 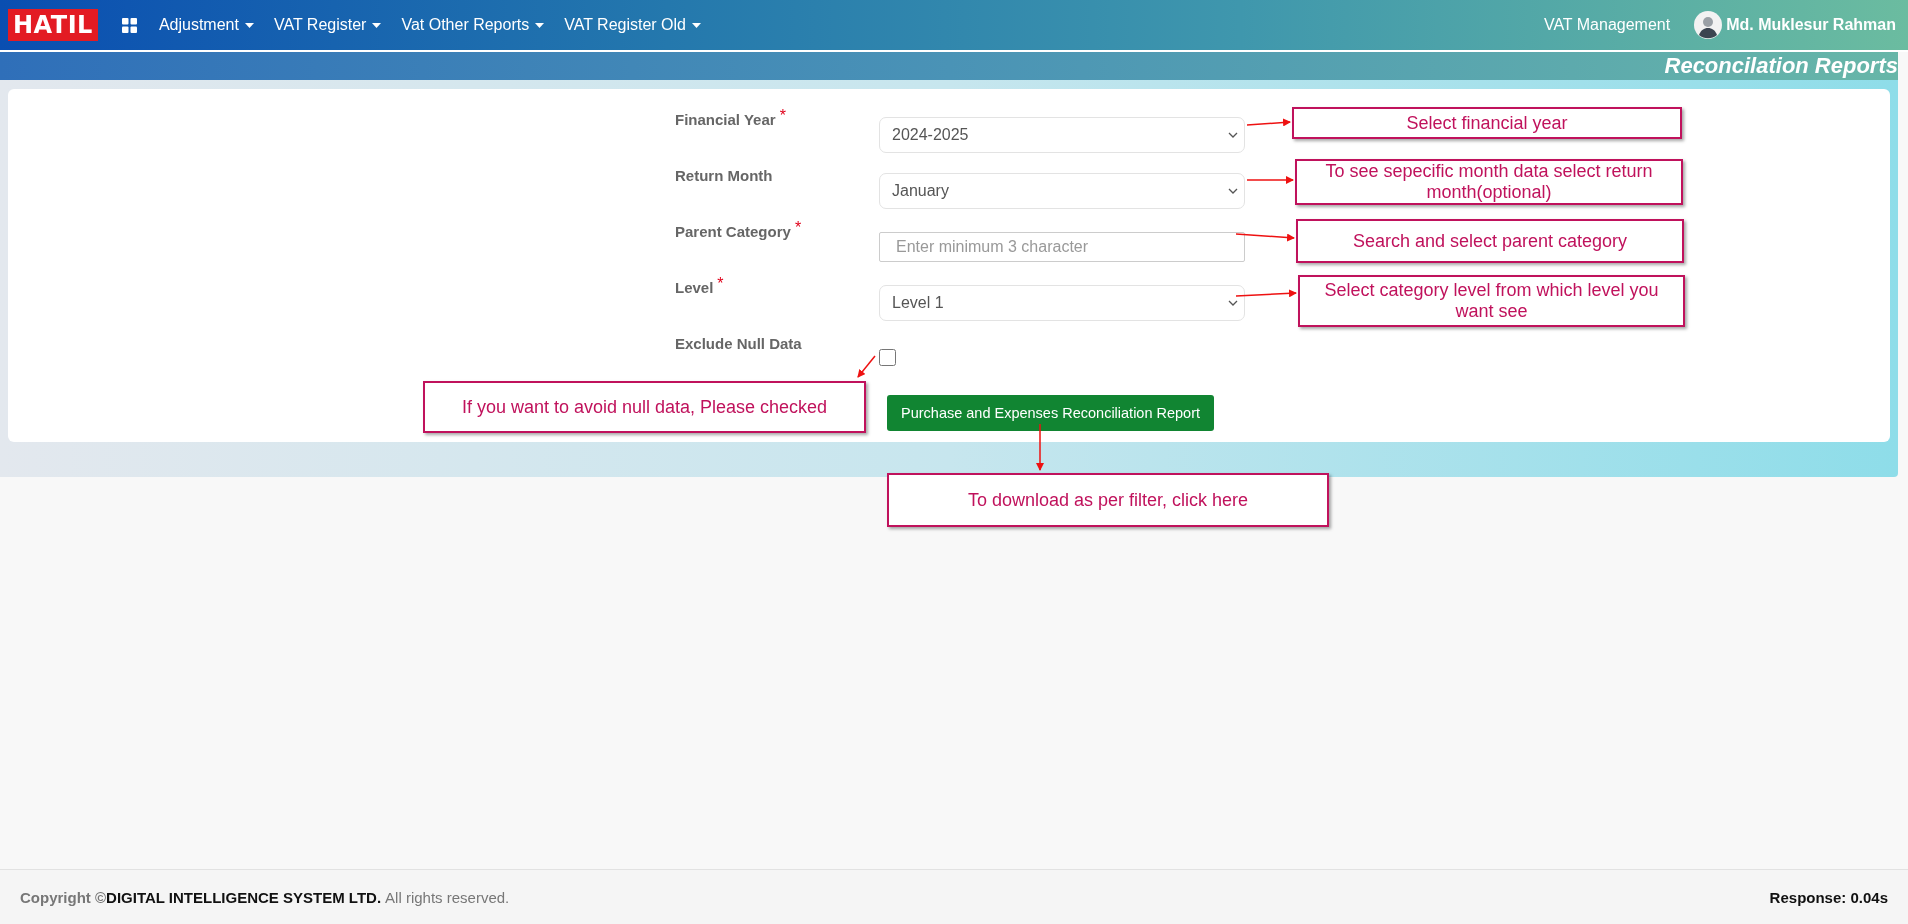 What do you see at coordinates (206, 25) in the screenshot?
I see `nav-menu: Adjustment` at bounding box center [206, 25].